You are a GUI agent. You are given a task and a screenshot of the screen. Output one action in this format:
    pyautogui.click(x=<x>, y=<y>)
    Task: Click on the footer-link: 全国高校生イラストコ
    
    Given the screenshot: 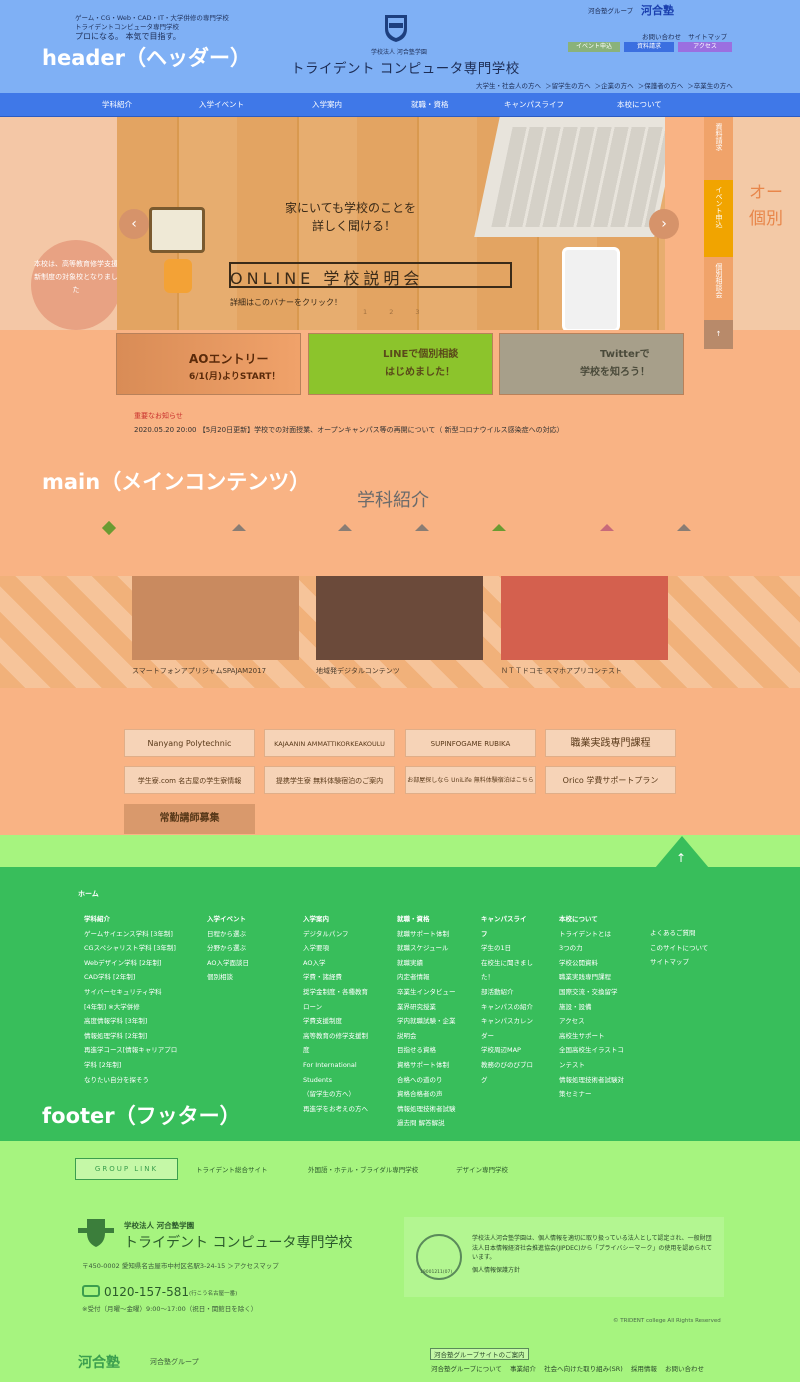 What is the action you would take?
    pyautogui.click(x=600, y=1050)
    